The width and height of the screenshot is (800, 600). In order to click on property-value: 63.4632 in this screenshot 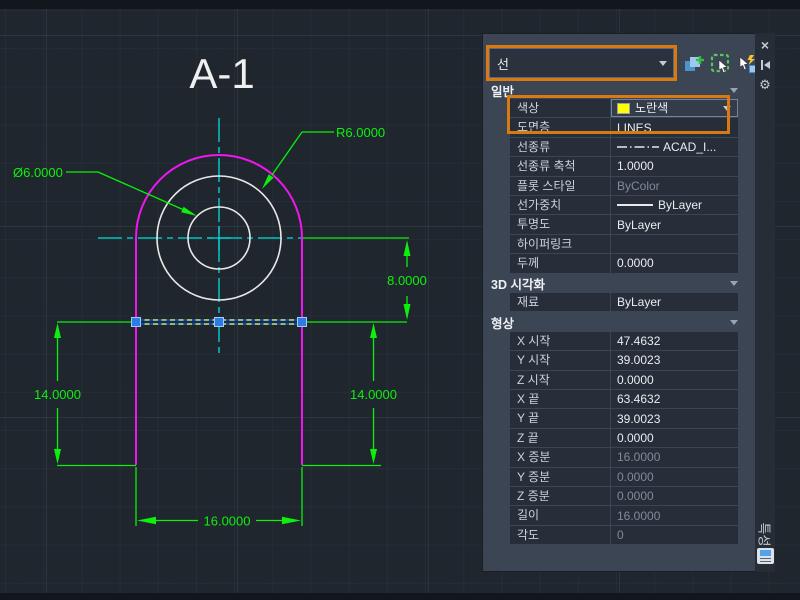, I will do `click(674, 399)`.